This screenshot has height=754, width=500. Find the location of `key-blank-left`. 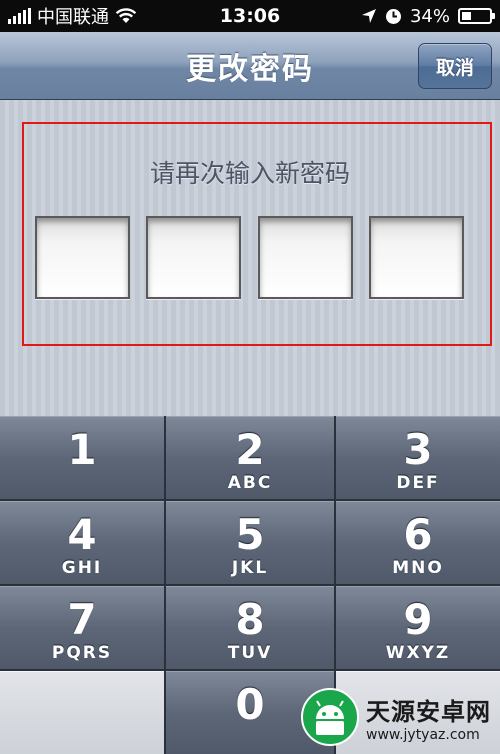

key-blank-left is located at coordinates (82, 712).